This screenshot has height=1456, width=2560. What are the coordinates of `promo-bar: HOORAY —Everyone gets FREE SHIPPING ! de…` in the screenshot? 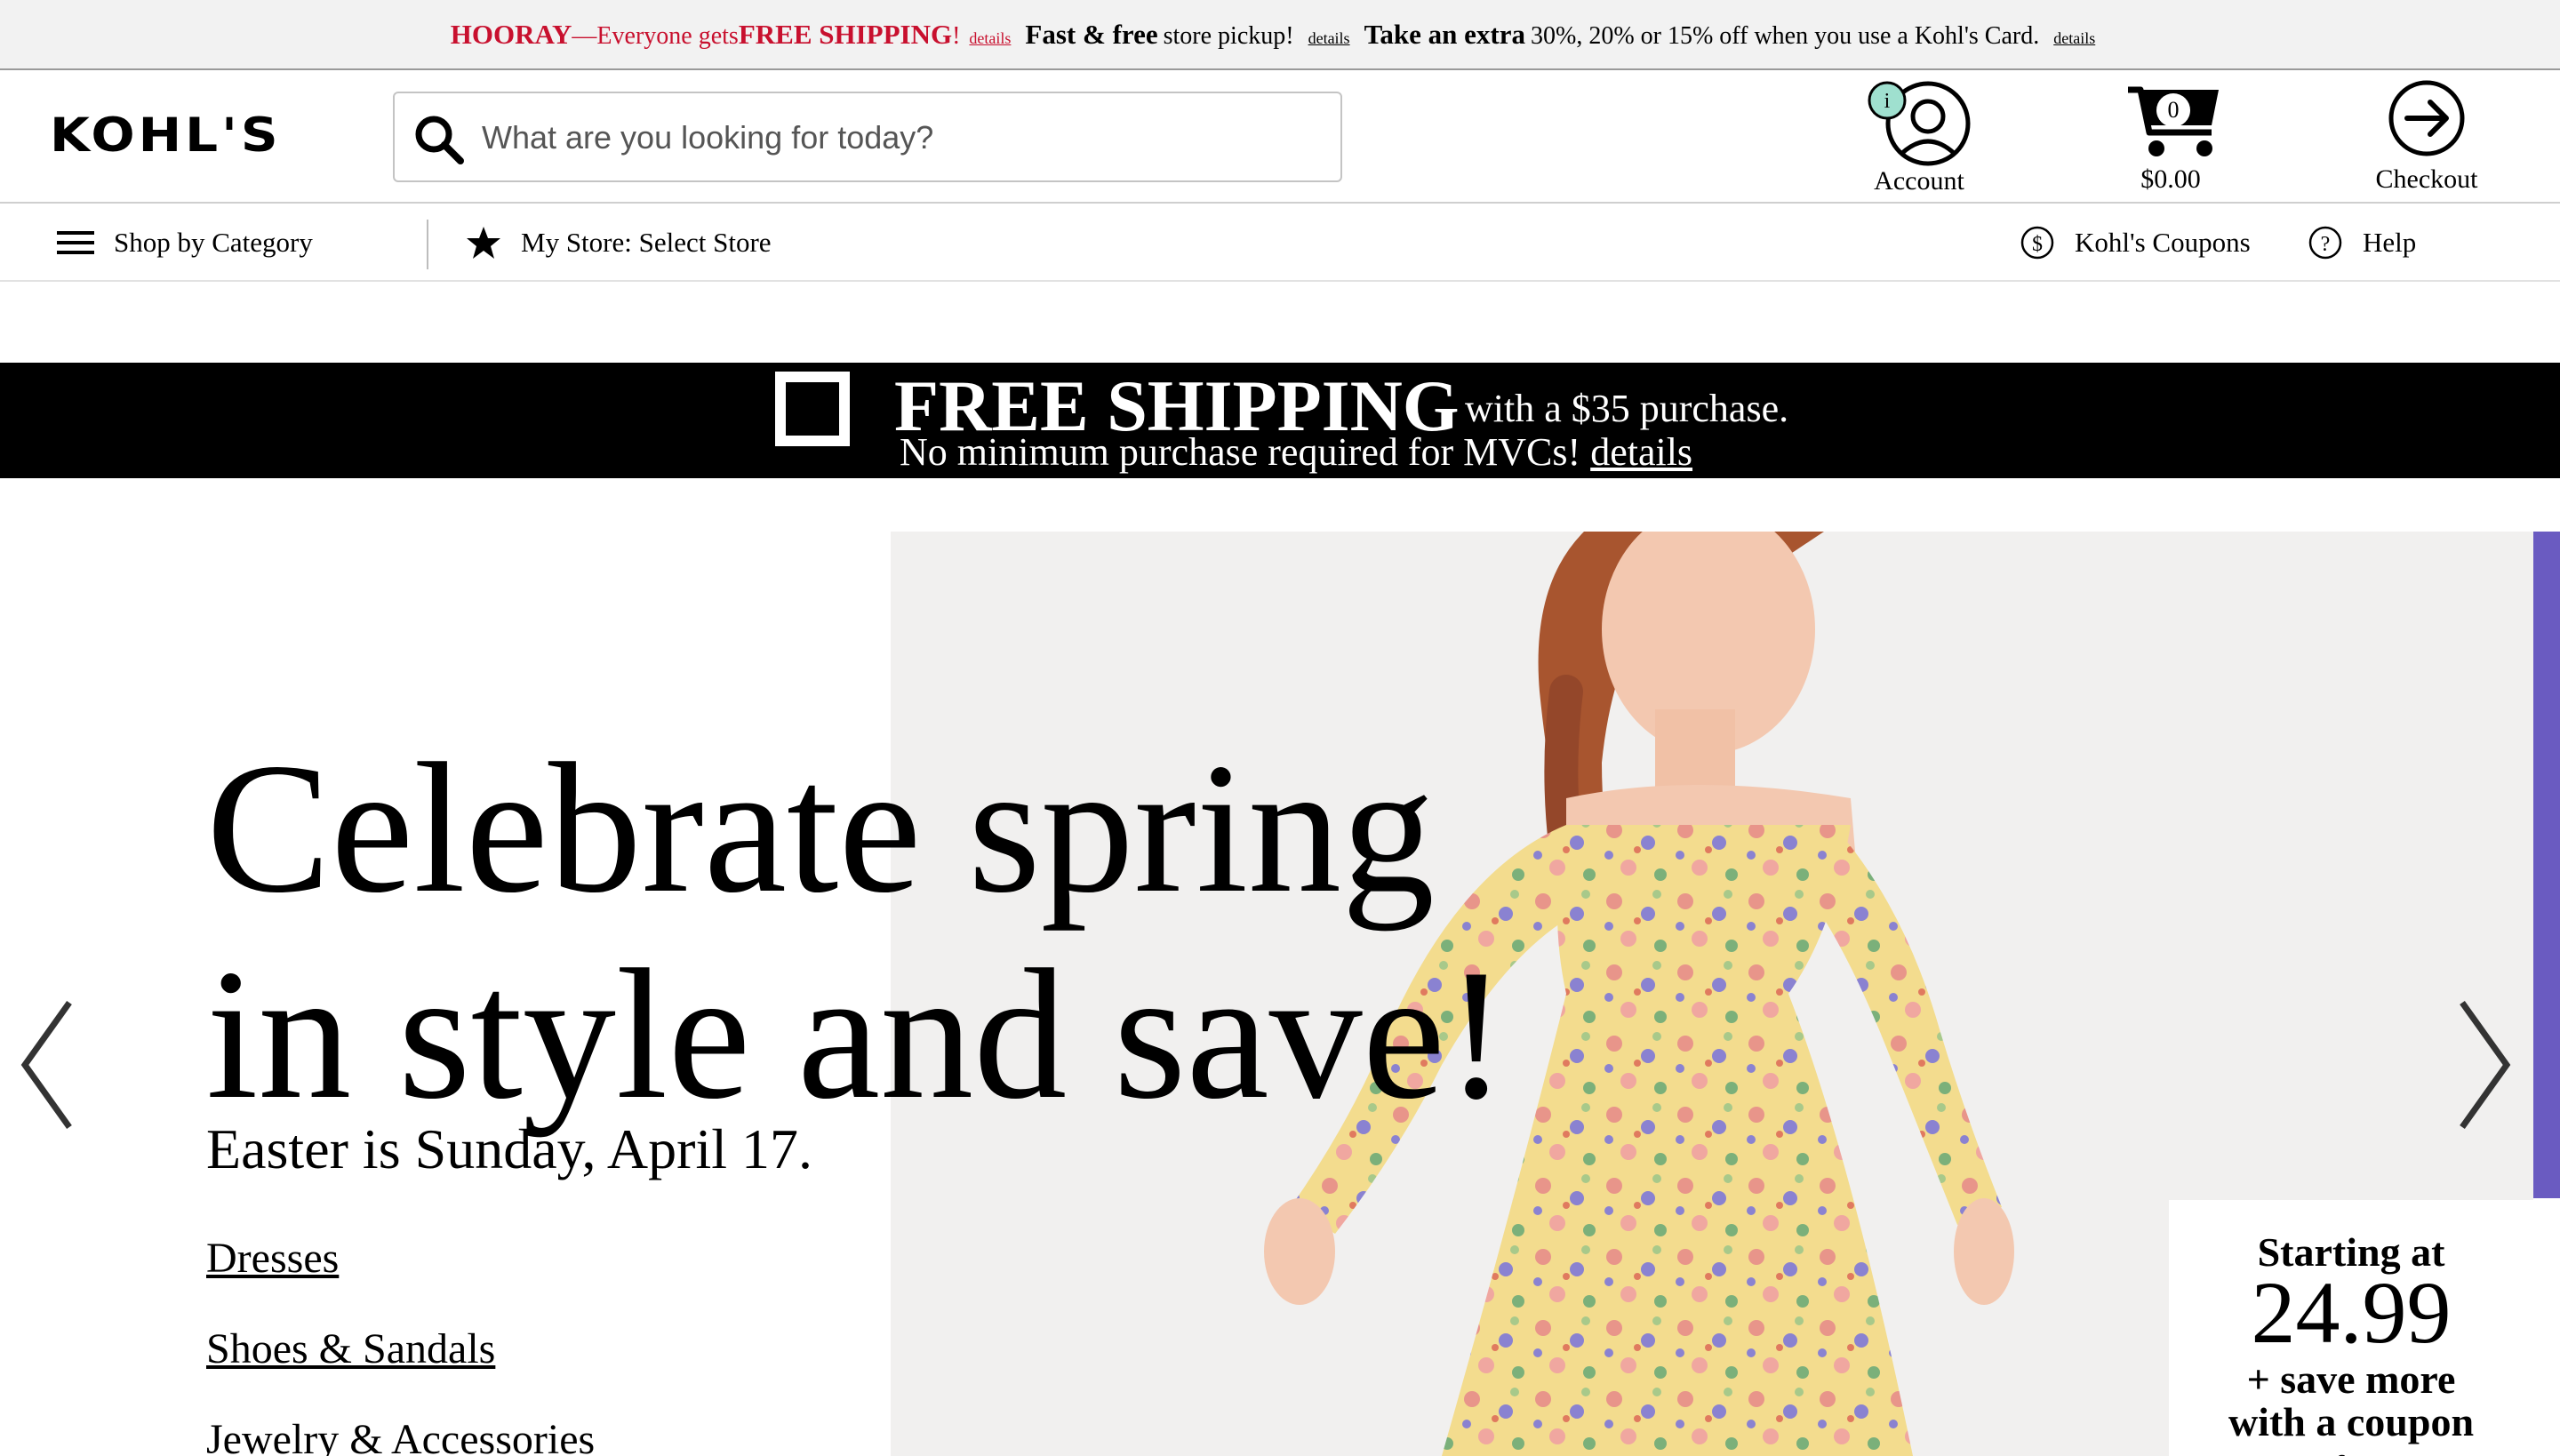 It's located at (1280, 35).